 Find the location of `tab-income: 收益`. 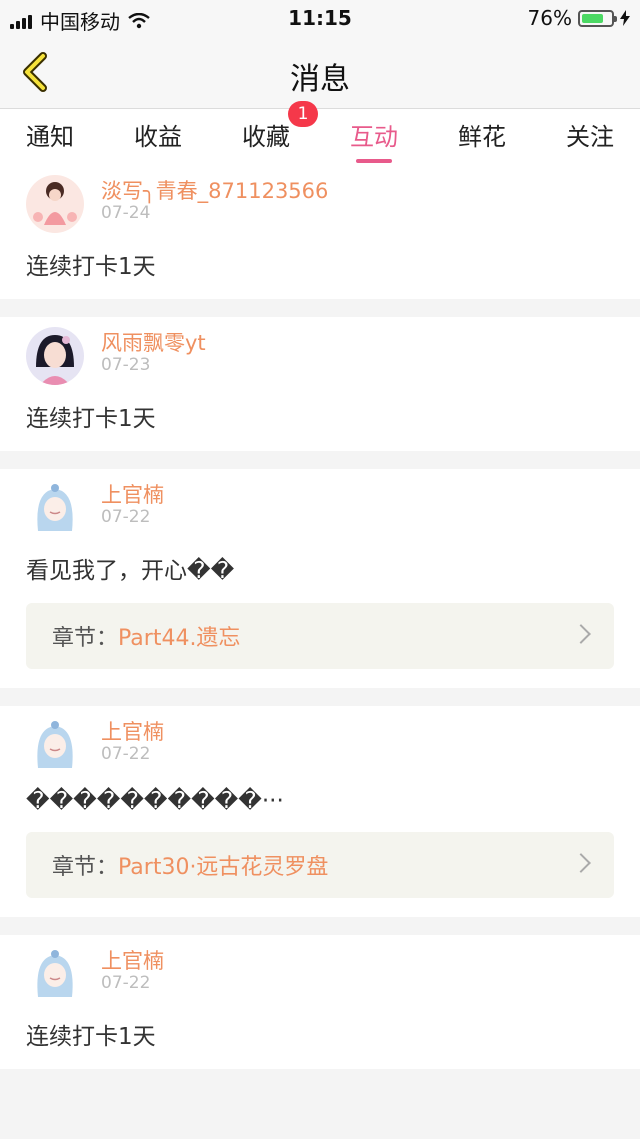

tab-income: 收益 is located at coordinates (158, 137).